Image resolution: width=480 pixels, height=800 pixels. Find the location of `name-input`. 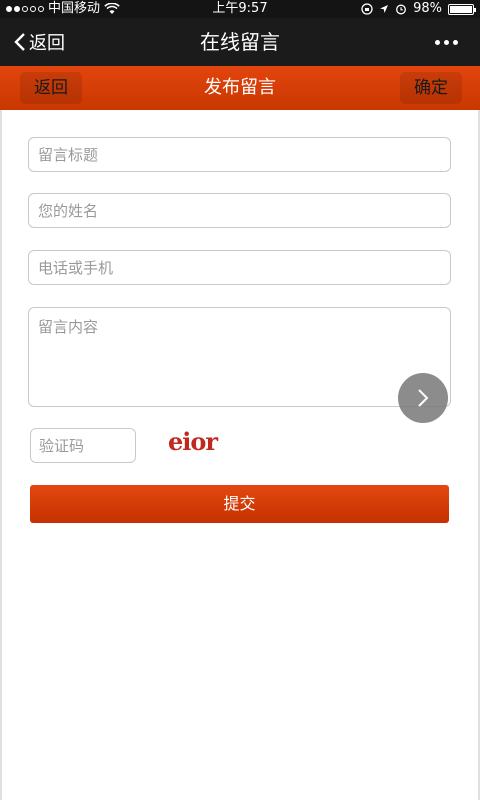

name-input is located at coordinates (239, 210).